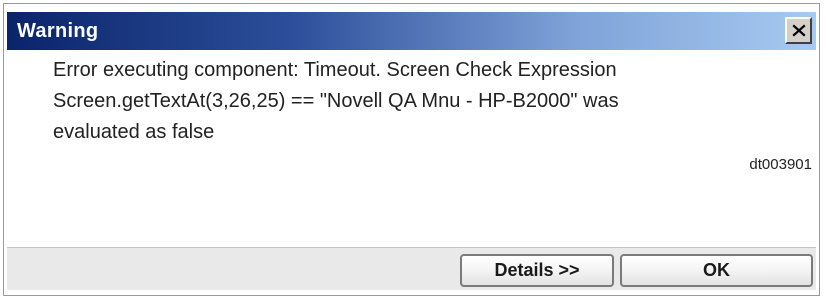 This screenshot has width=826, height=302. I want to click on close-button, so click(798, 30).